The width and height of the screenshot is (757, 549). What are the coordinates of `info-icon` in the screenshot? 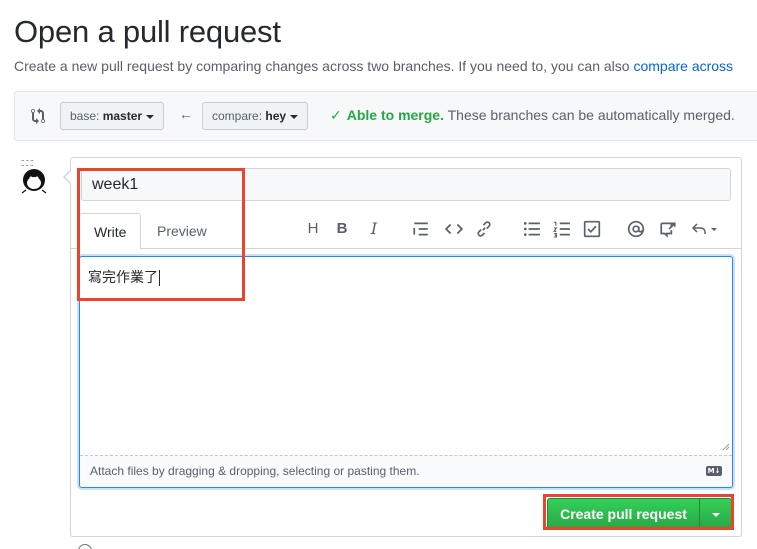 It's located at (85, 546).